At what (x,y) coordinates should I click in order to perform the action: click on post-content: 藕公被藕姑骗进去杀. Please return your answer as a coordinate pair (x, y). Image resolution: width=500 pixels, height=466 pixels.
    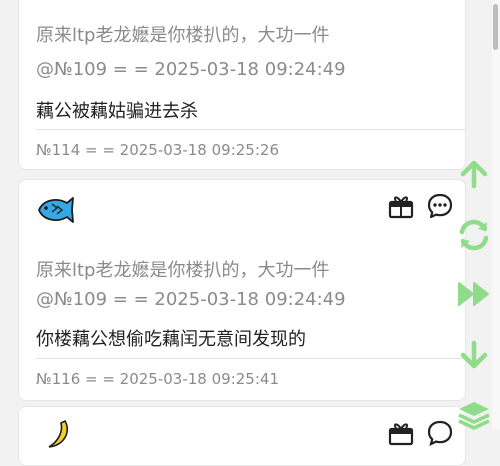
    Looking at the image, I should click on (117, 111).